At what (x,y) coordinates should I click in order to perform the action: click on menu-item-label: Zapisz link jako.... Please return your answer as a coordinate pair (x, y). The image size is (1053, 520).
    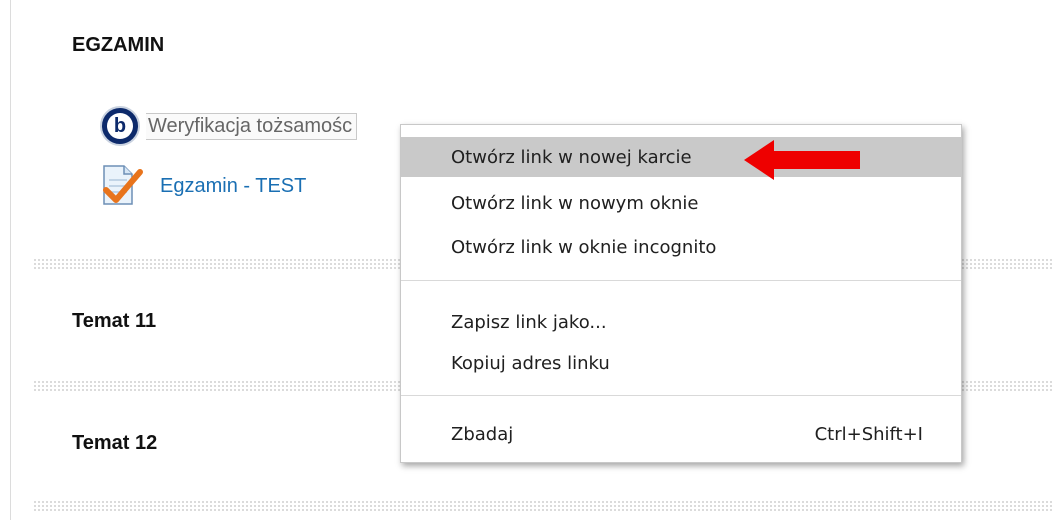
    Looking at the image, I should click on (529, 322).